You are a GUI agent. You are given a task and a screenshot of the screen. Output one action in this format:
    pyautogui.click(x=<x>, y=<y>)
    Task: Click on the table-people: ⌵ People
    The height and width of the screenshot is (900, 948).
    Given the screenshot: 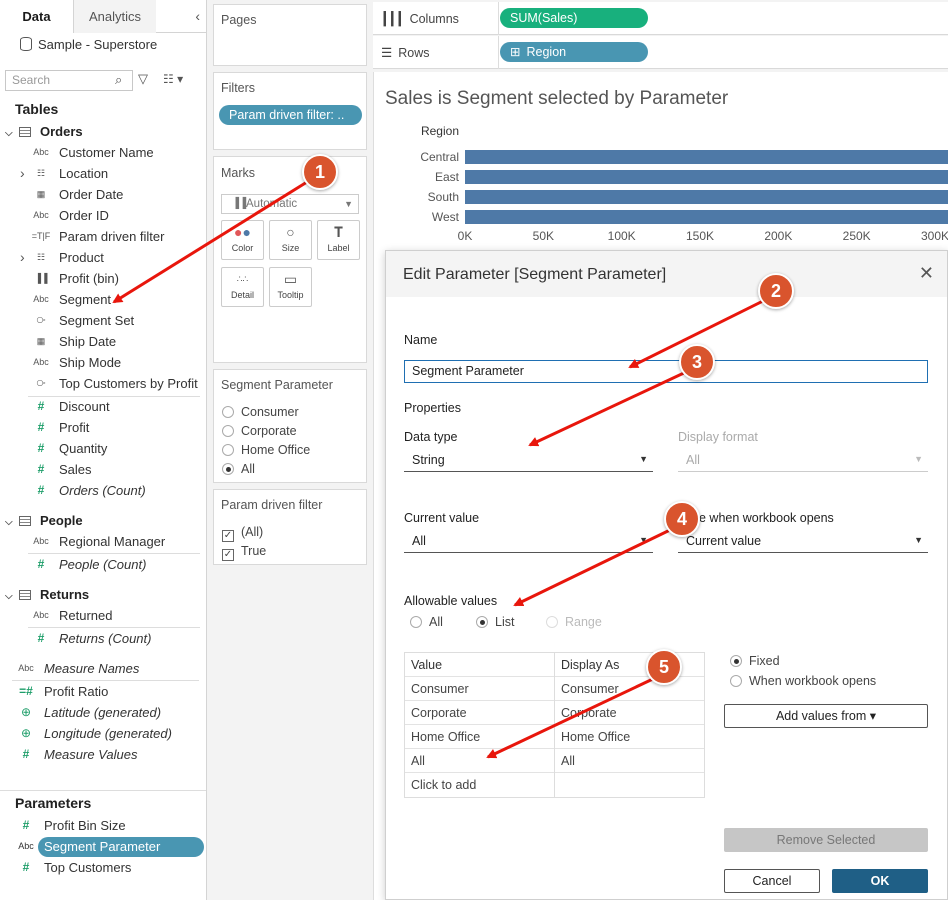 What is the action you would take?
    pyautogui.click(x=44, y=520)
    